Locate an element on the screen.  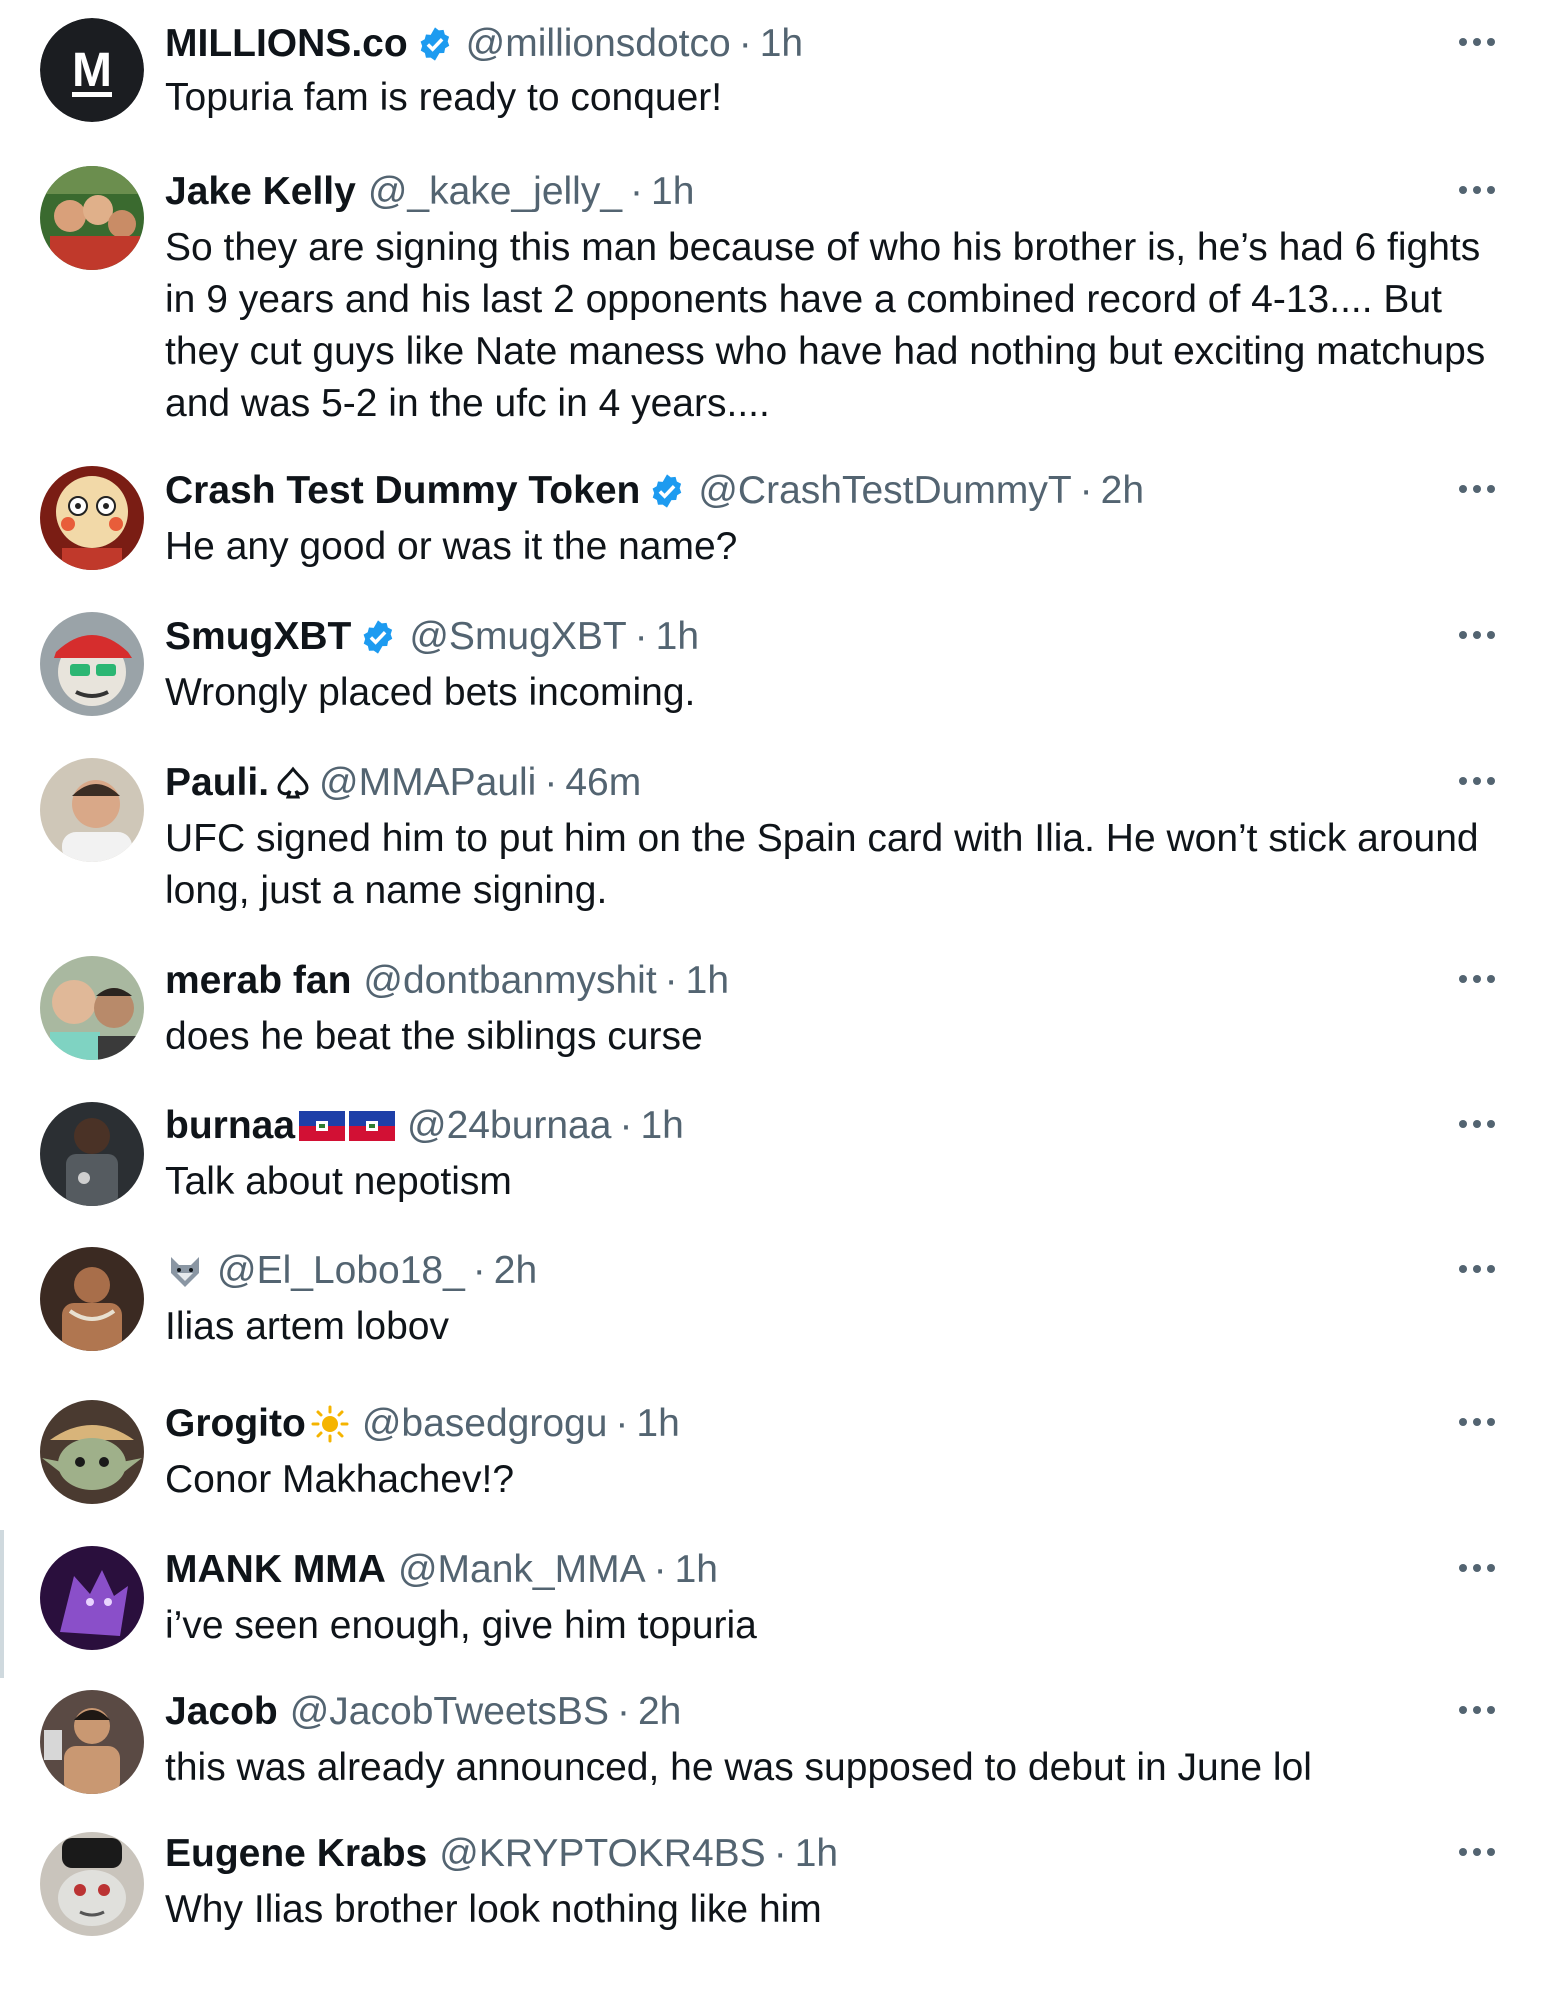
author-handle: @KRYPTOKR4BS is located at coordinates (602, 1854).